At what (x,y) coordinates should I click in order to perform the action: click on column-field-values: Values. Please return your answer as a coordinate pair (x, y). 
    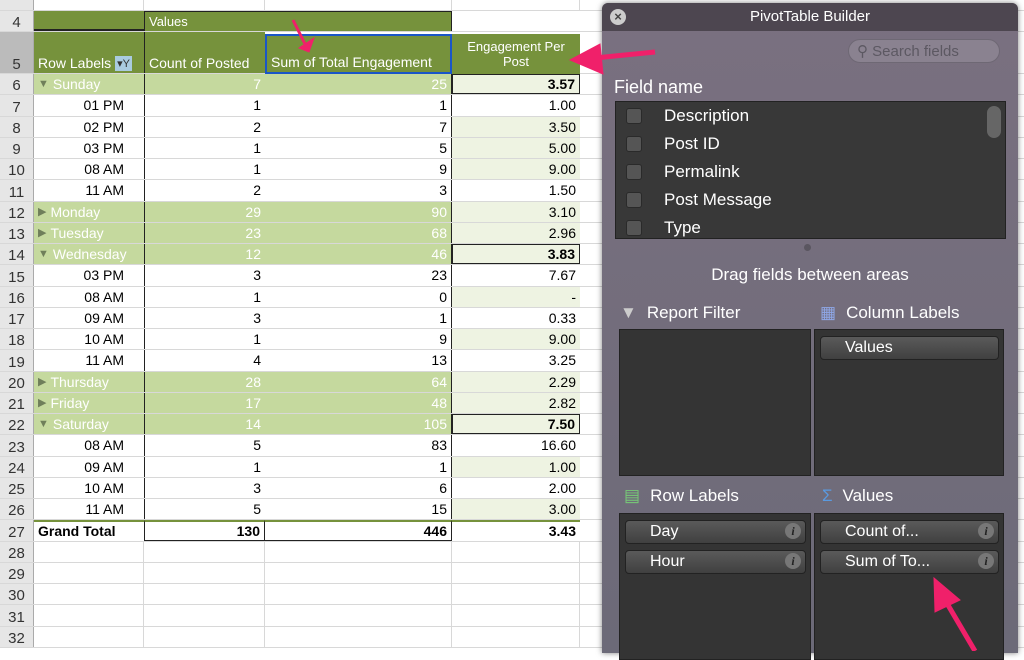
    Looking at the image, I should click on (909, 348).